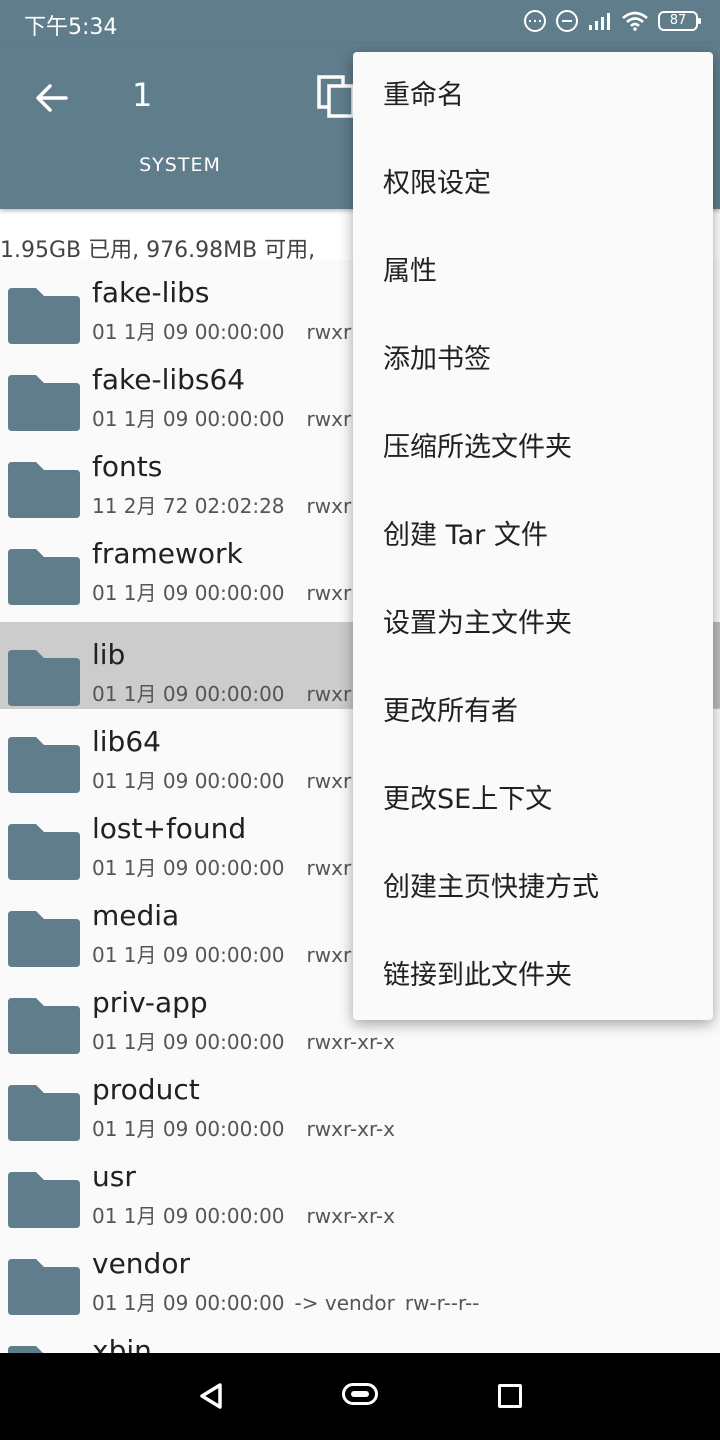  Describe the element at coordinates (716, 665) in the screenshot. I see `scrollbar` at that location.